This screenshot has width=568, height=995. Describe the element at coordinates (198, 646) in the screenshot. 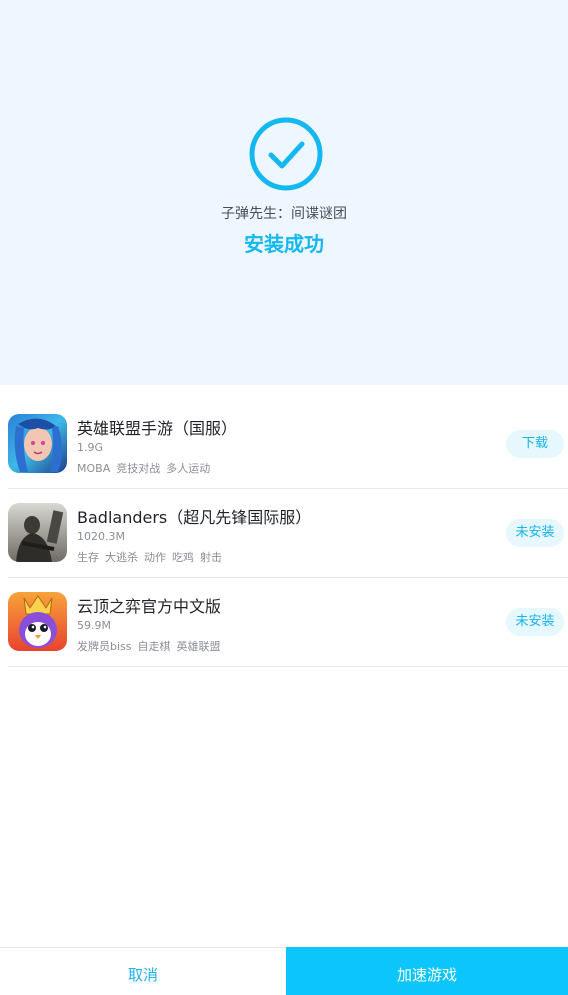

I see `game-tag: 英雄联盟` at that location.